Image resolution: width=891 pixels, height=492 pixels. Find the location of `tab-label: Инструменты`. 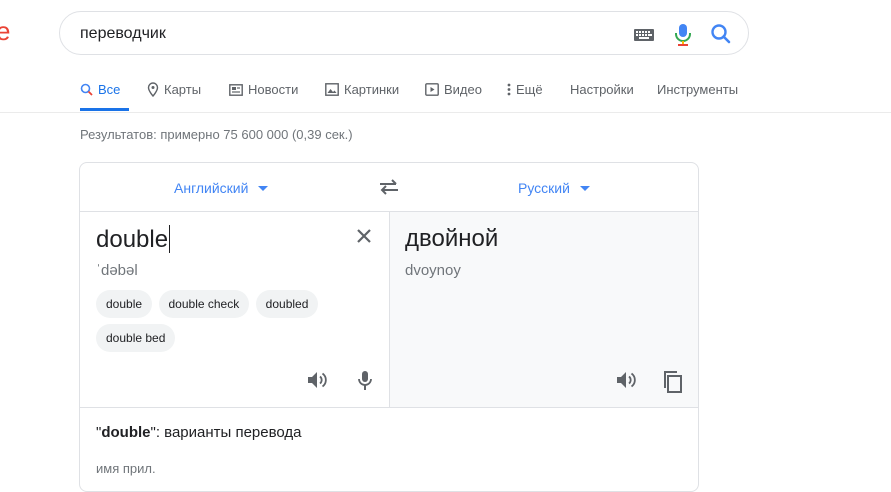

tab-label: Инструменты is located at coordinates (698, 89).